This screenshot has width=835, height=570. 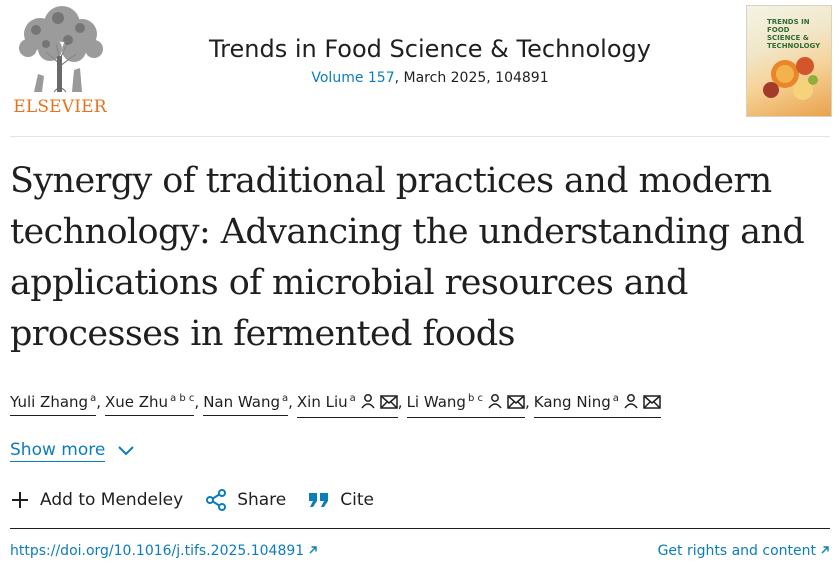 What do you see at coordinates (436, 402) in the screenshot?
I see `author-name: Li Wang` at bounding box center [436, 402].